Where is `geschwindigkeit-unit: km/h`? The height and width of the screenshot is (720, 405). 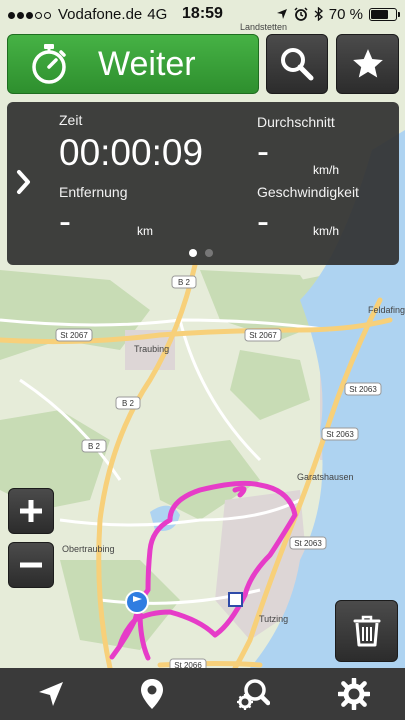
geschwindigkeit-unit: km/h is located at coordinates (326, 231).